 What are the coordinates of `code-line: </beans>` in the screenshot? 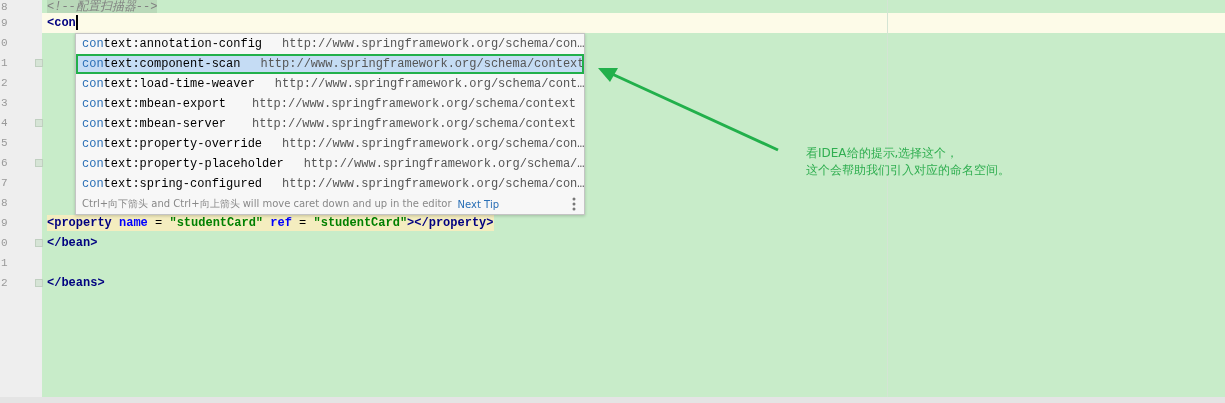 It's located at (76, 283).